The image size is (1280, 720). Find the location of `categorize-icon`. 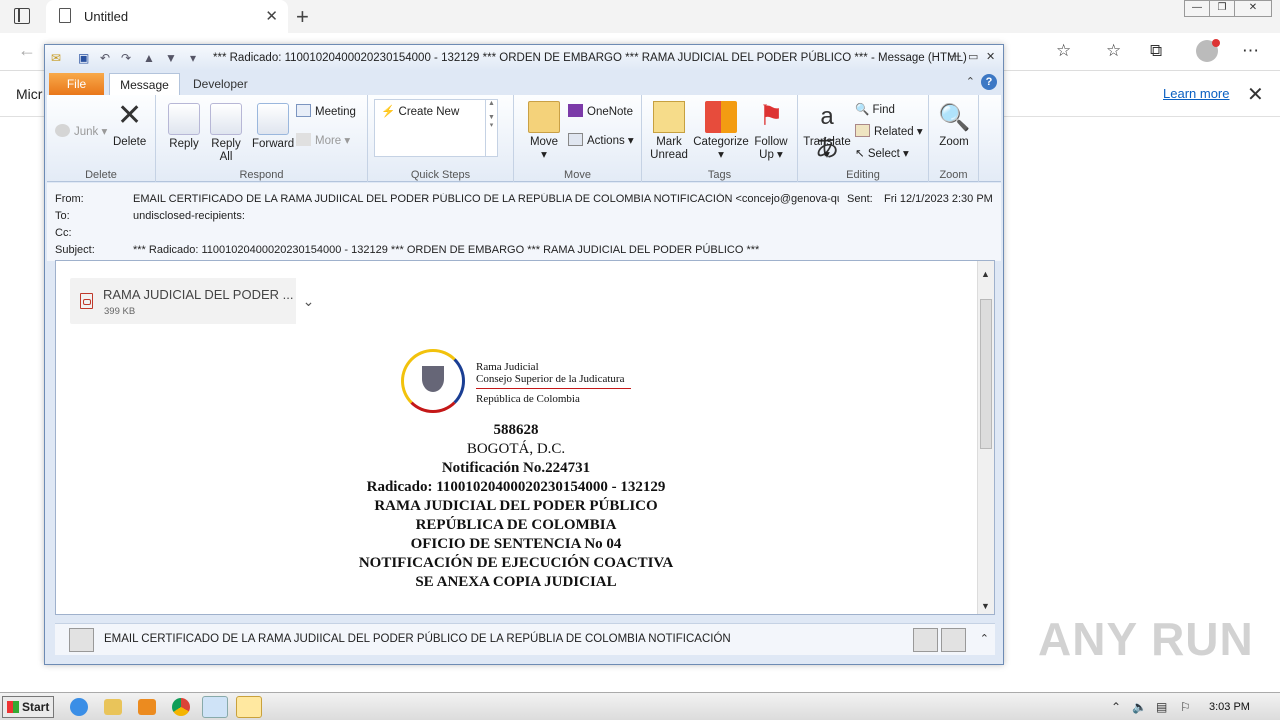

categorize-icon is located at coordinates (721, 117).